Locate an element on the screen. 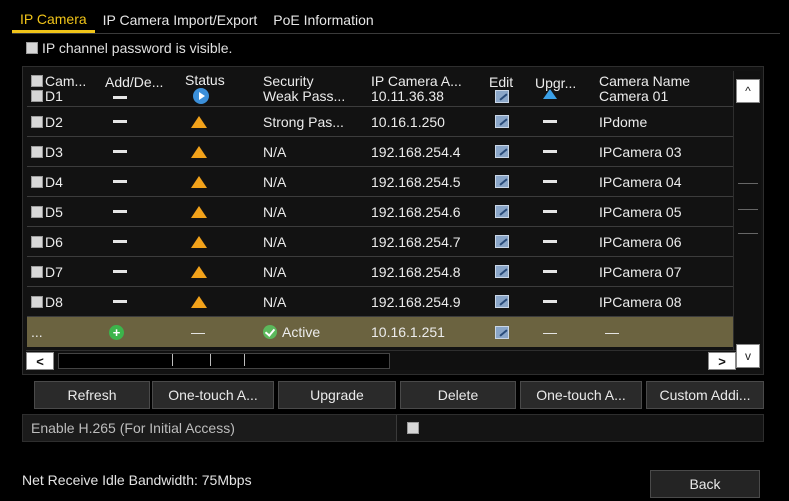 The image size is (789, 501). discovered-edit-cell is located at coordinates (511, 332).